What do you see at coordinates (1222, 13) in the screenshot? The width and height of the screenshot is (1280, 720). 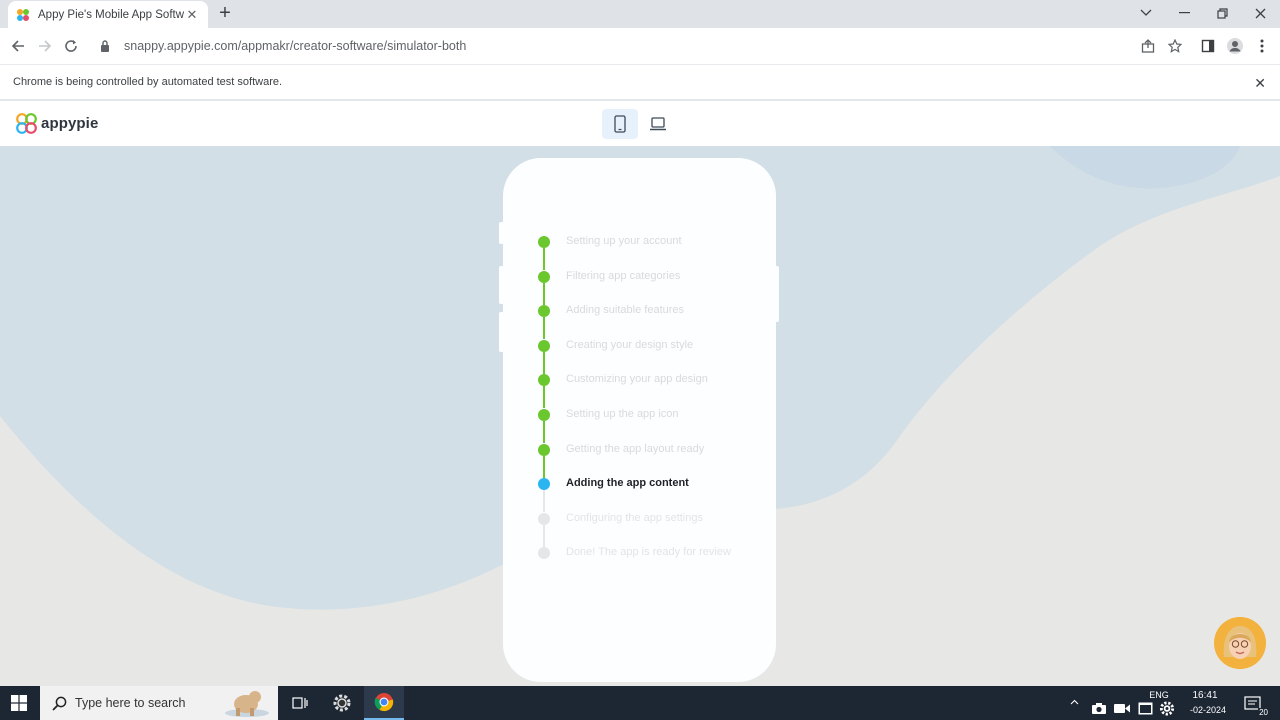 I see `restore-icon` at bounding box center [1222, 13].